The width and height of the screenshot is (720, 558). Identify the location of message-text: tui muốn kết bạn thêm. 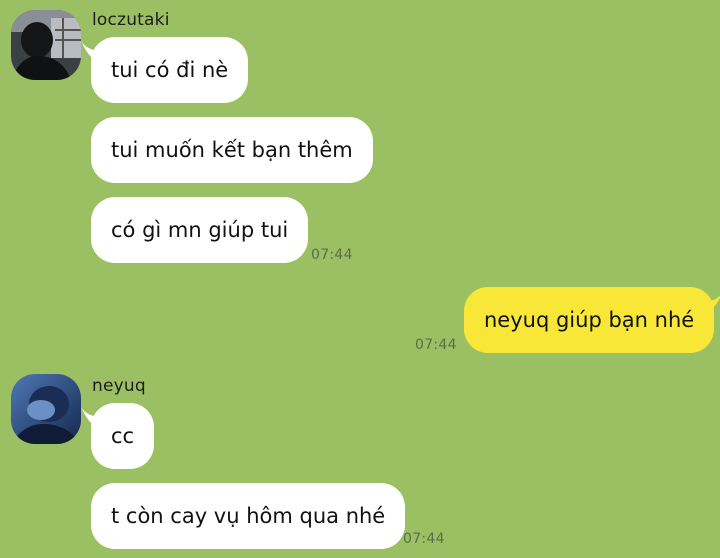
(232, 150).